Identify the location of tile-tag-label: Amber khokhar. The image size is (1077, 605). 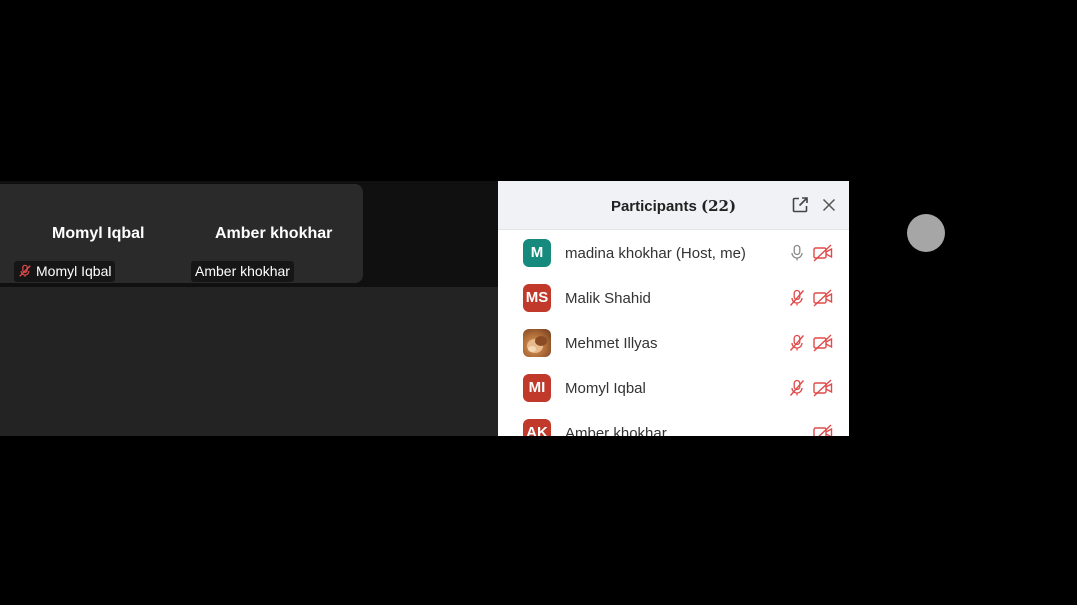
(242, 271).